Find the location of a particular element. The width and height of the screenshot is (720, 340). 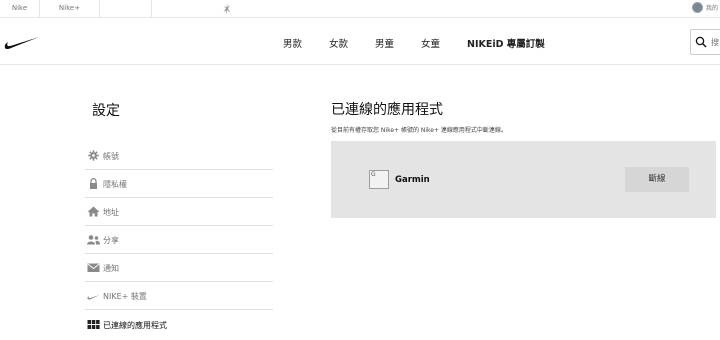

app-logo-alt: G is located at coordinates (373, 174).